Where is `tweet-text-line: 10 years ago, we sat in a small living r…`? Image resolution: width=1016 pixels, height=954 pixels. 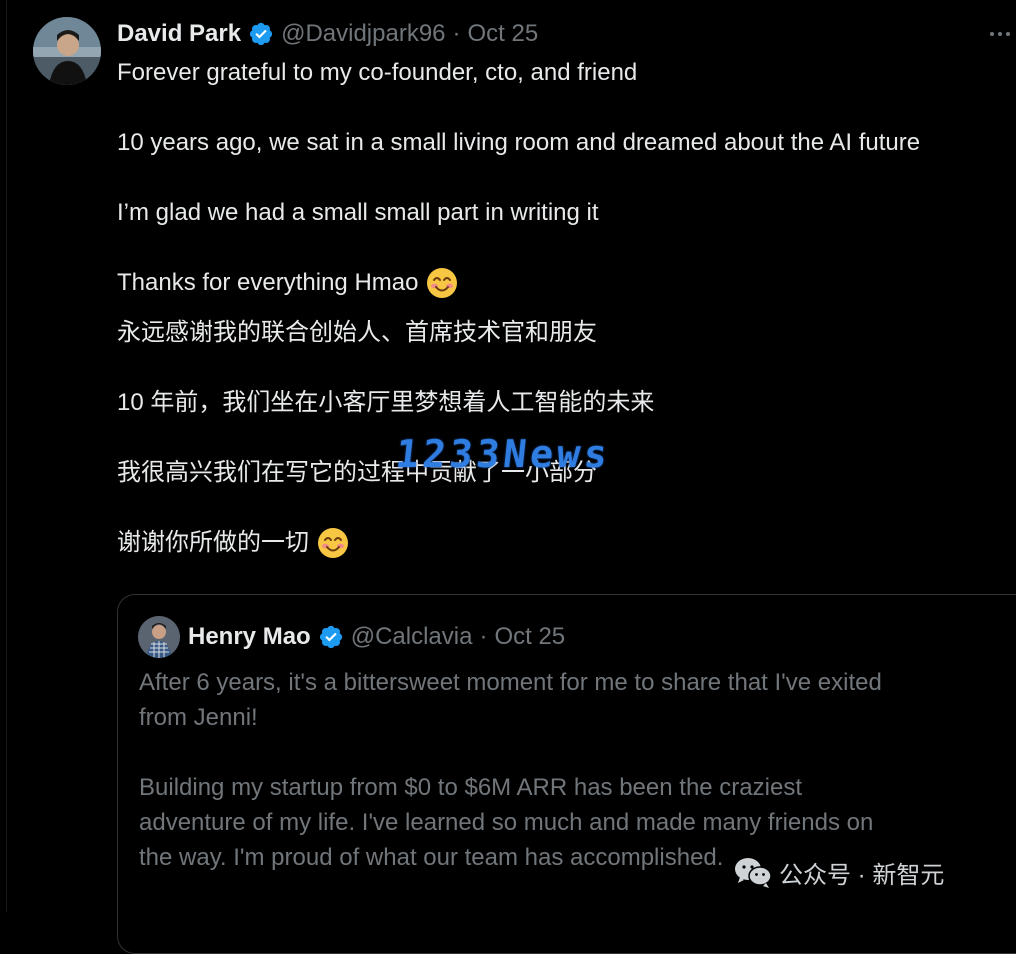
tweet-text-line: 10 years ago, we sat in a small living r… is located at coordinates (519, 142).